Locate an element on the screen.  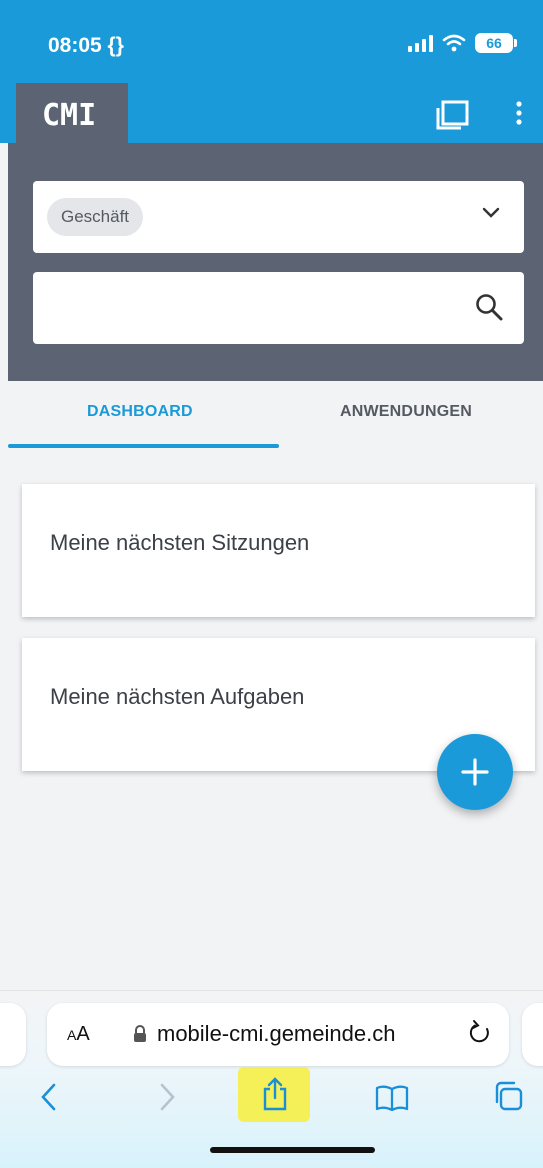
status-icons: 66 is located at coordinates (462, 43).